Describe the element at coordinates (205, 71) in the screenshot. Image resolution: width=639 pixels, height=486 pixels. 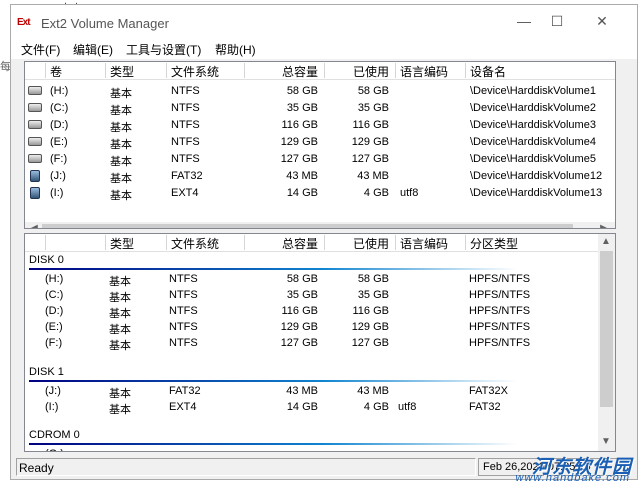
I see `col-filesystem: 文件系统` at that location.